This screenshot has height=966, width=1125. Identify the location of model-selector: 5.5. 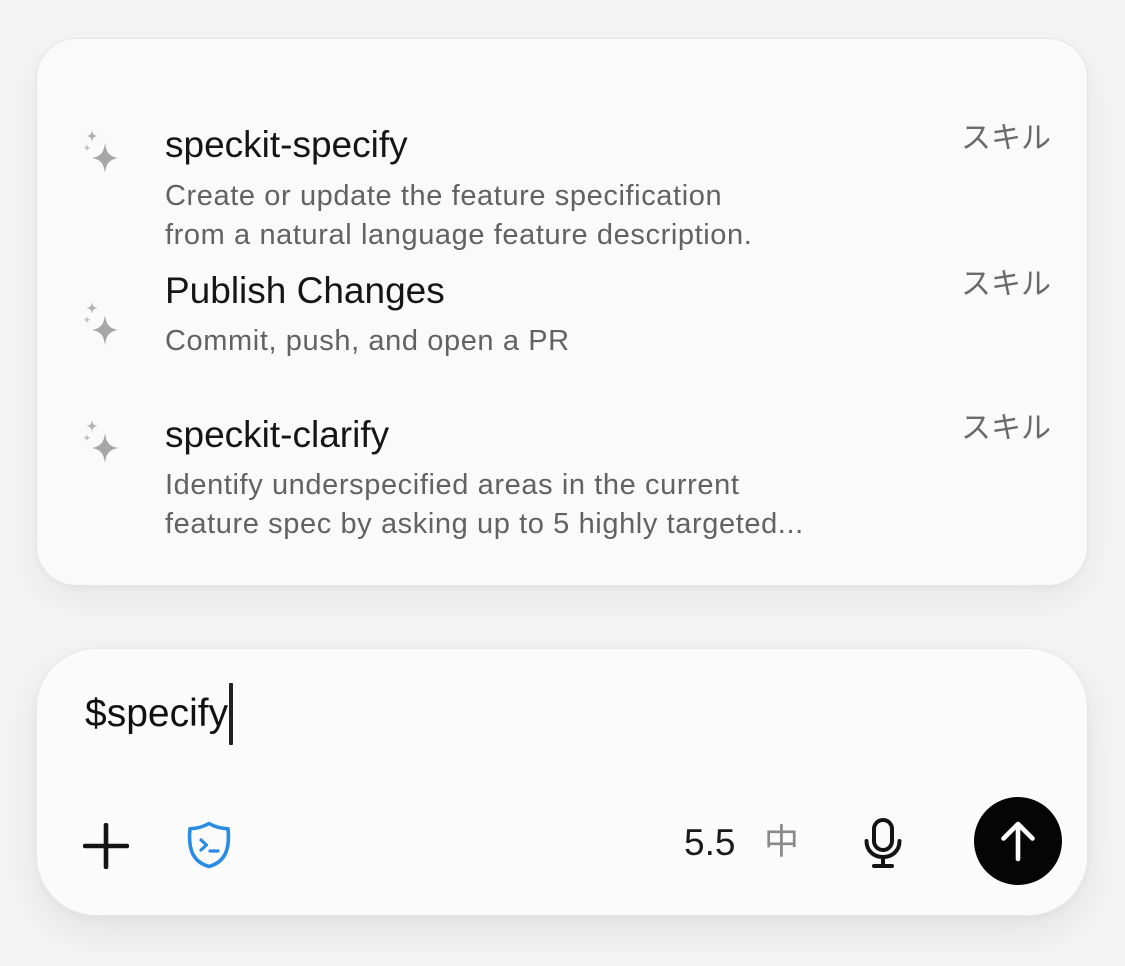
(709, 843).